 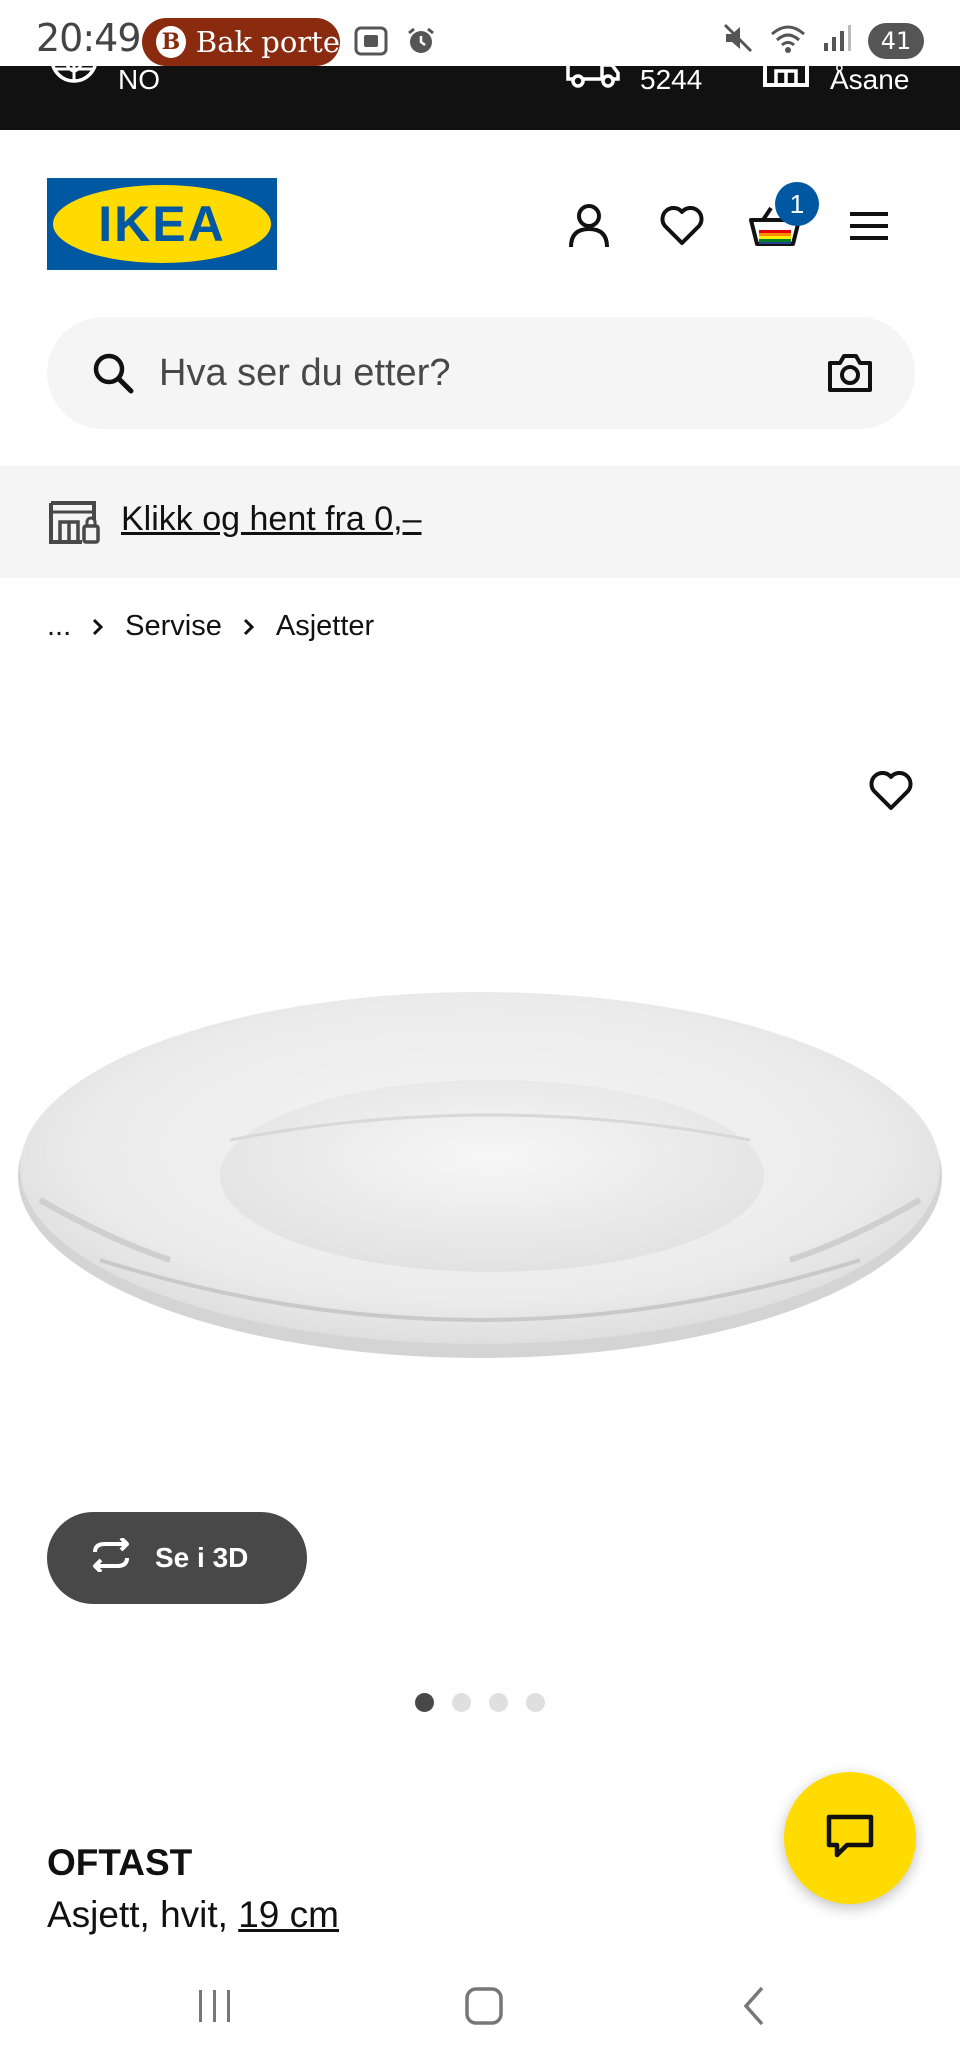 What do you see at coordinates (788, 40) in the screenshot?
I see `wifi-icon` at bounding box center [788, 40].